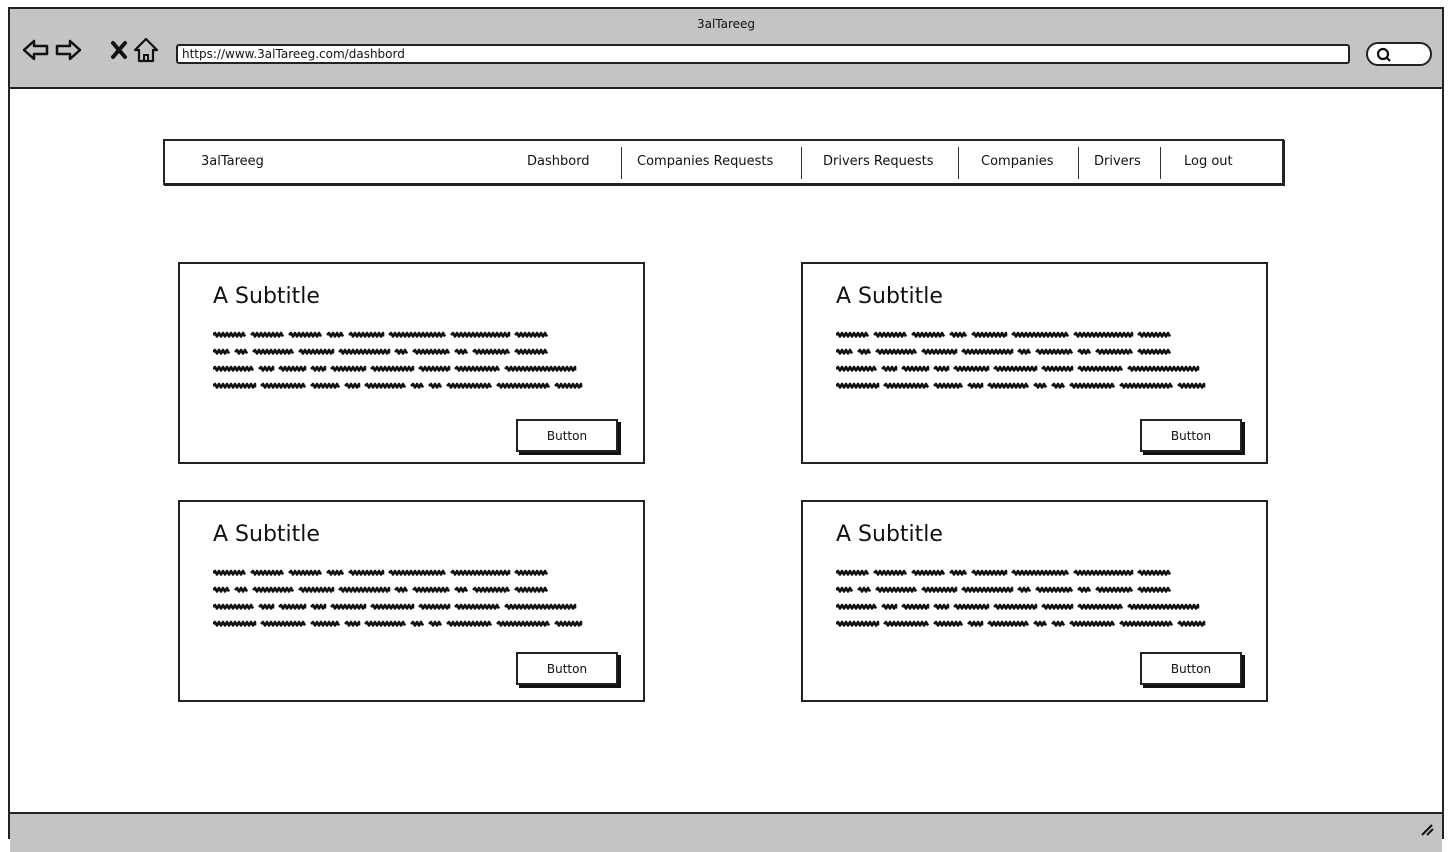 The image size is (1450, 852). I want to click on nav-item-companies-requests: Companies Requests, so click(705, 161).